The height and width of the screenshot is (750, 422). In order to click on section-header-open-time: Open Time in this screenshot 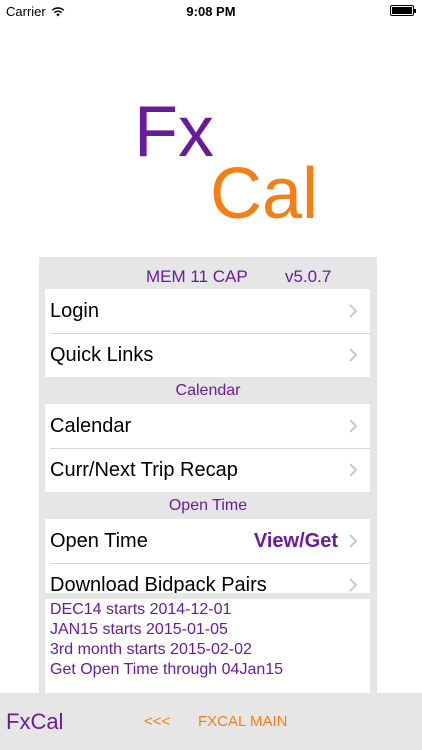, I will do `click(208, 505)`.